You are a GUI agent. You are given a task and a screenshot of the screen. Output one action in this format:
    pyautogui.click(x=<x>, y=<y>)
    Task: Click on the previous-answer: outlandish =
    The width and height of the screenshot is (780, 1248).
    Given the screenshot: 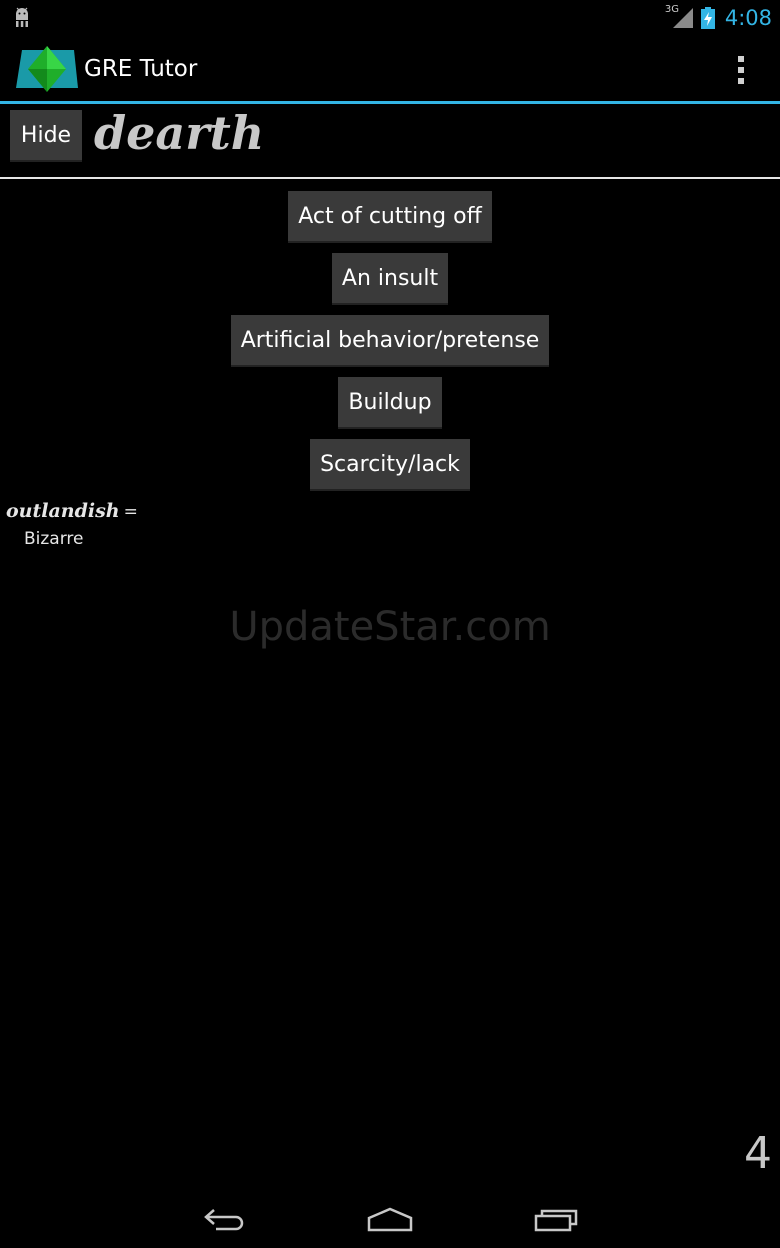 What is the action you would take?
    pyautogui.click(x=72, y=511)
    